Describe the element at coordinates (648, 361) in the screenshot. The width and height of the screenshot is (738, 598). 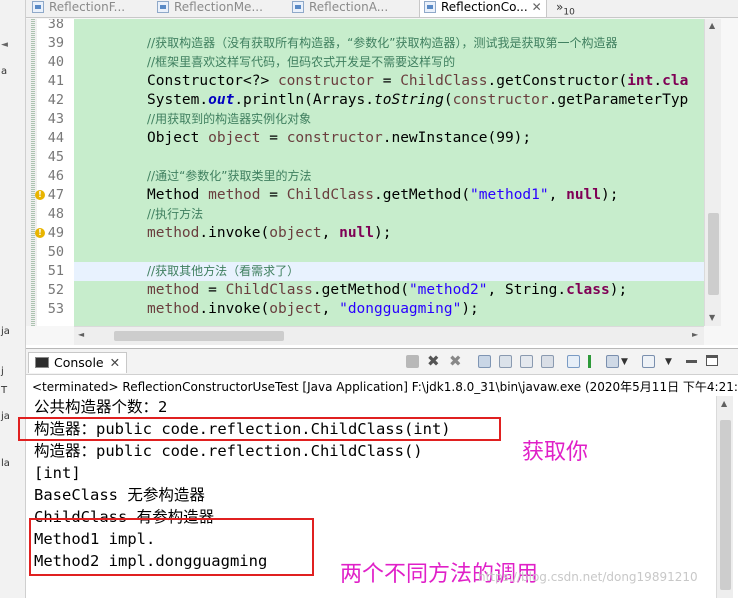
I see `open-console-icon` at that location.